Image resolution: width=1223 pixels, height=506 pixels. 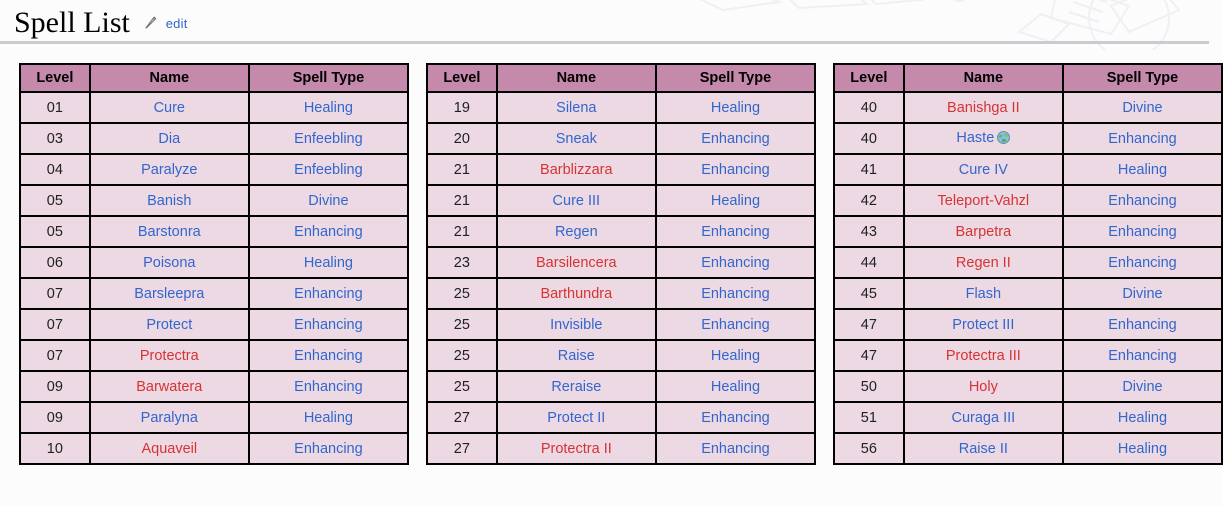 I want to click on spell-name-link: Poisona, so click(x=169, y=263).